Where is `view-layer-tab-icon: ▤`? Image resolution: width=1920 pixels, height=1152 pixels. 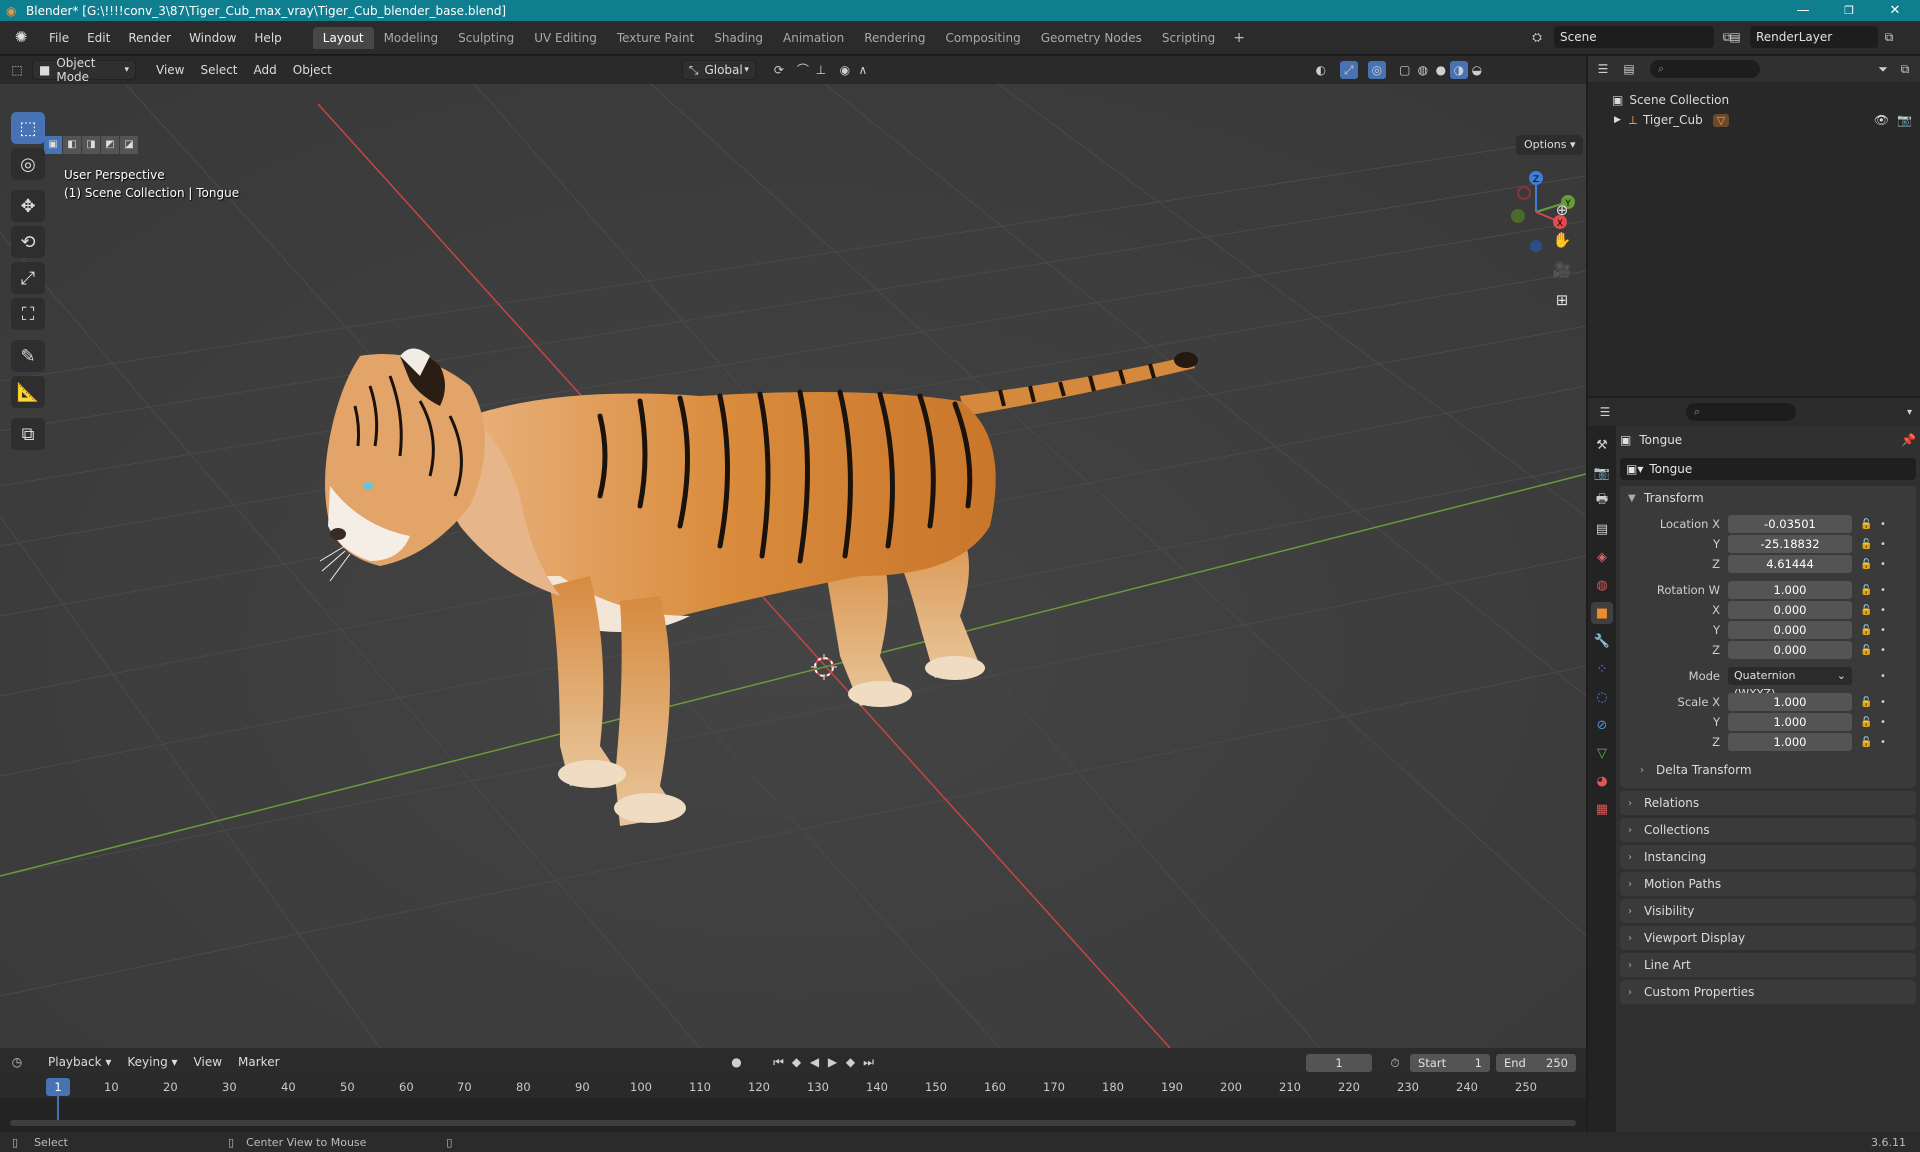
view-layer-tab-icon: ▤ is located at coordinates (1602, 529).